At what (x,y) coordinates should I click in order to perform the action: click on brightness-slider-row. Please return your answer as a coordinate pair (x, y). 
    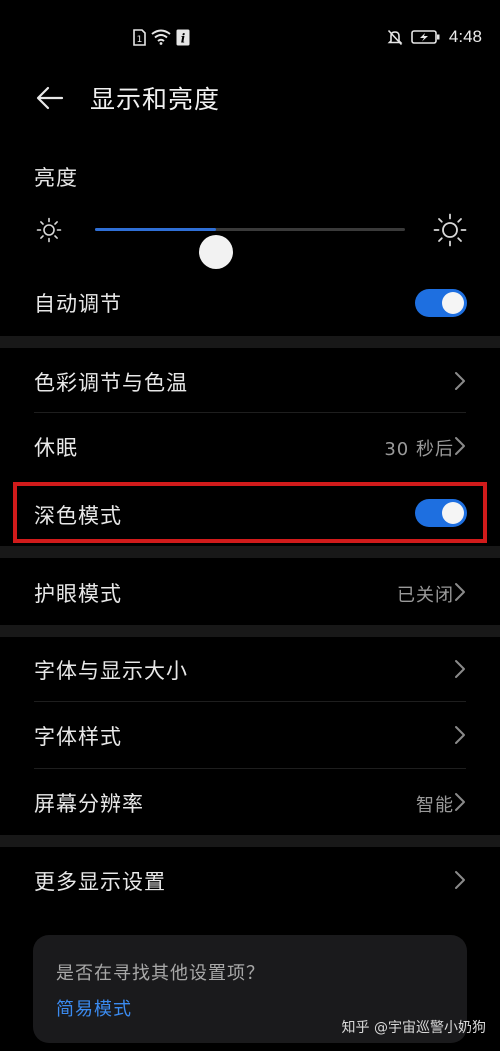
    Looking at the image, I should click on (250, 237).